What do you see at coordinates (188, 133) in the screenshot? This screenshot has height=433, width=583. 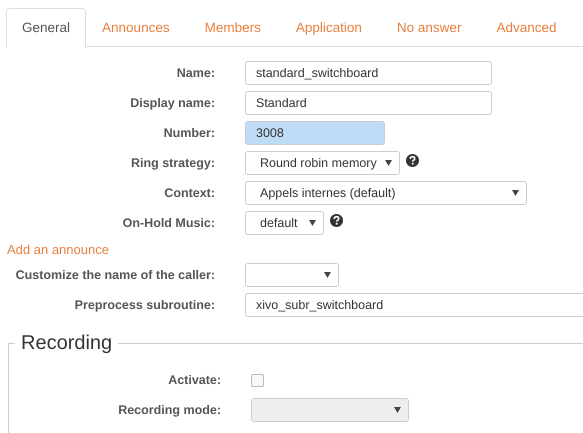 I see `field-label: Number:` at bounding box center [188, 133].